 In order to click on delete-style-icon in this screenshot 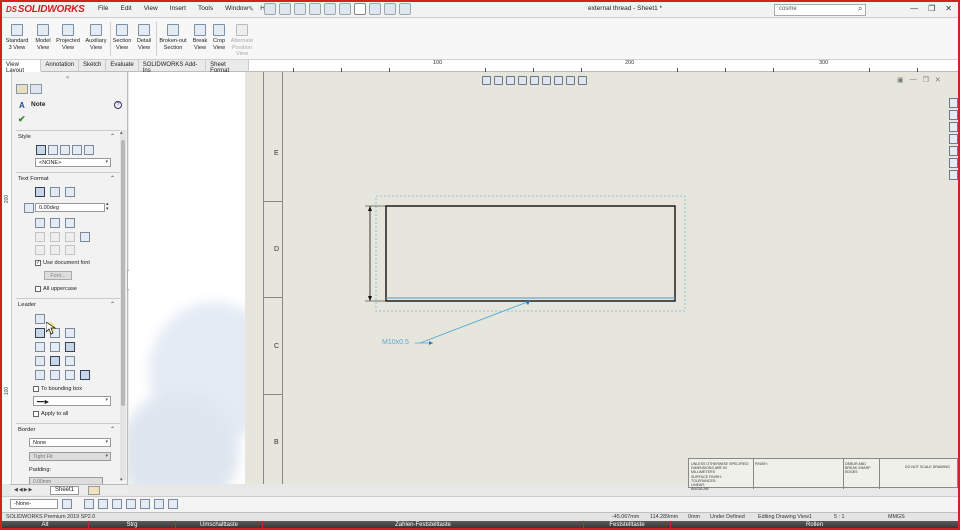, I will do `click(77, 150)`.